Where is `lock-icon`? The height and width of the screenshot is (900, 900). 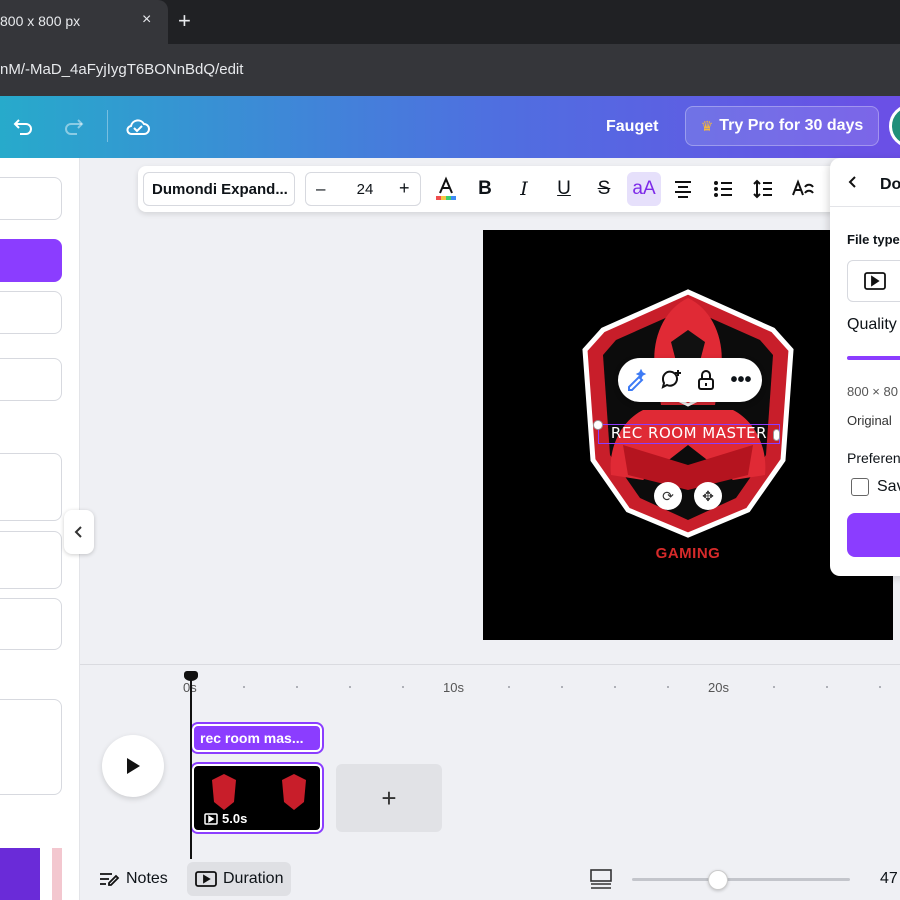 lock-icon is located at coordinates (706, 380).